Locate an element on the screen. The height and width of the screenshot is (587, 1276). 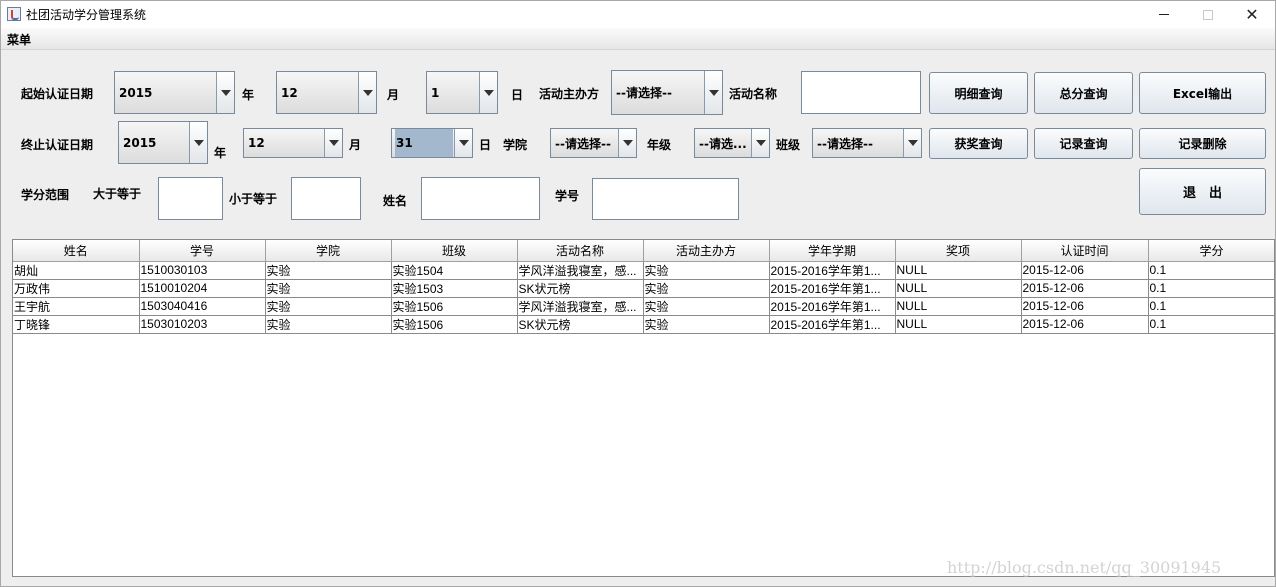
table-cell: 1510030103 is located at coordinates (202, 270).